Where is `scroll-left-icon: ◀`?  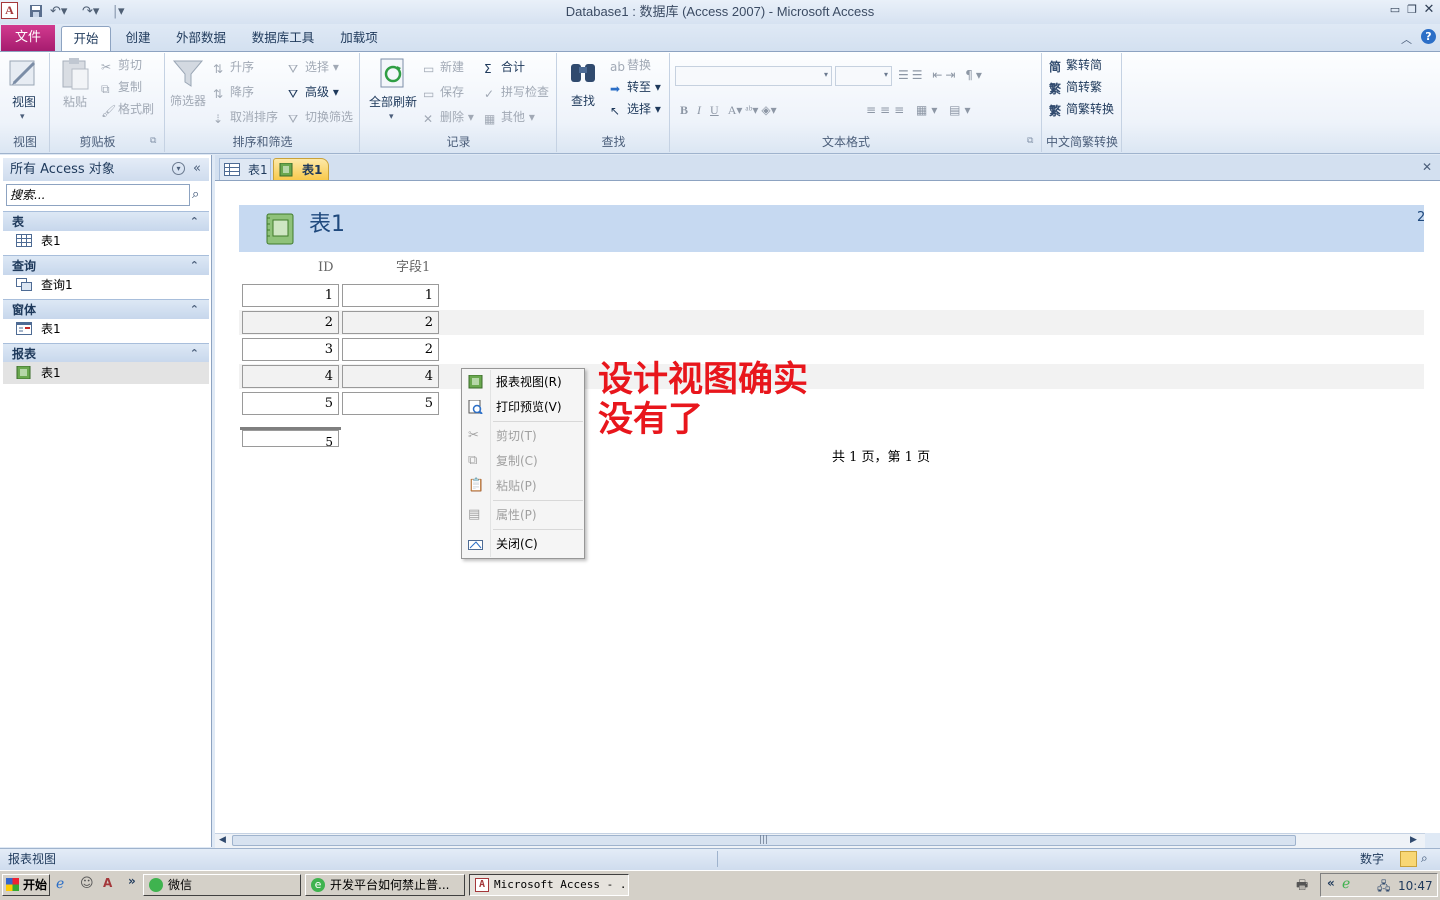
scroll-left-icon: ◀ is located at coordinates (222, 840).